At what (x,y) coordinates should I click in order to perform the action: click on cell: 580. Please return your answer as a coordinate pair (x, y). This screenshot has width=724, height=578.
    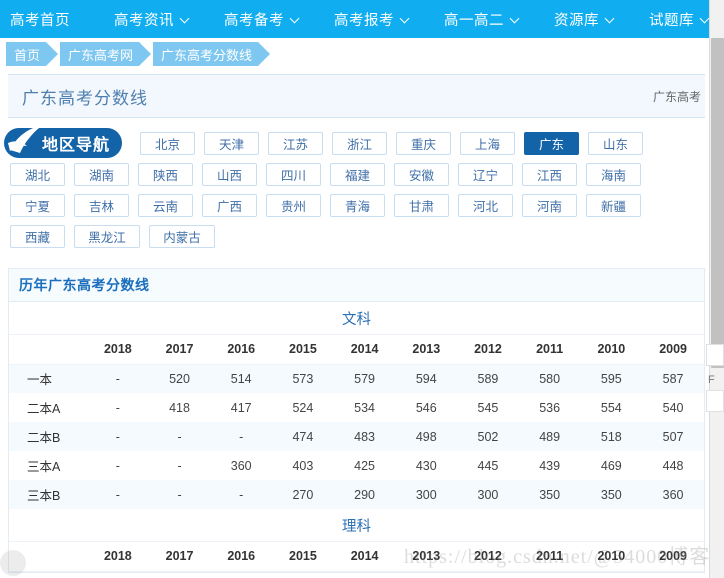
    Looking at the image, I should click on (550, 378).